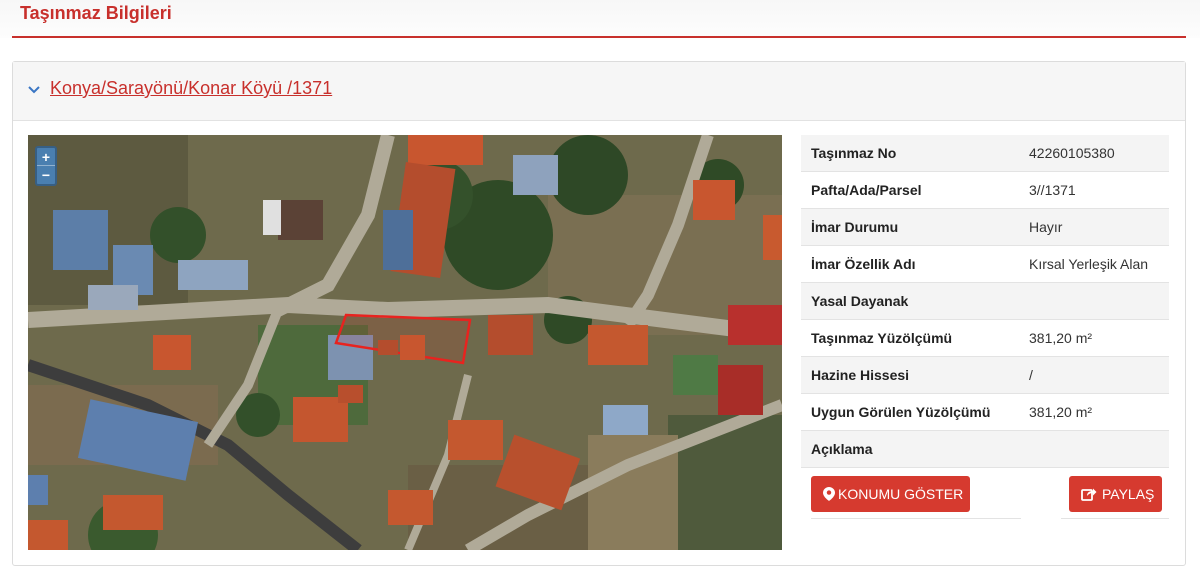  What do you see at coordinates (1046, 227) in the screenshot?
I see `info-value: Hayır` at bounding box center [1046, 227].